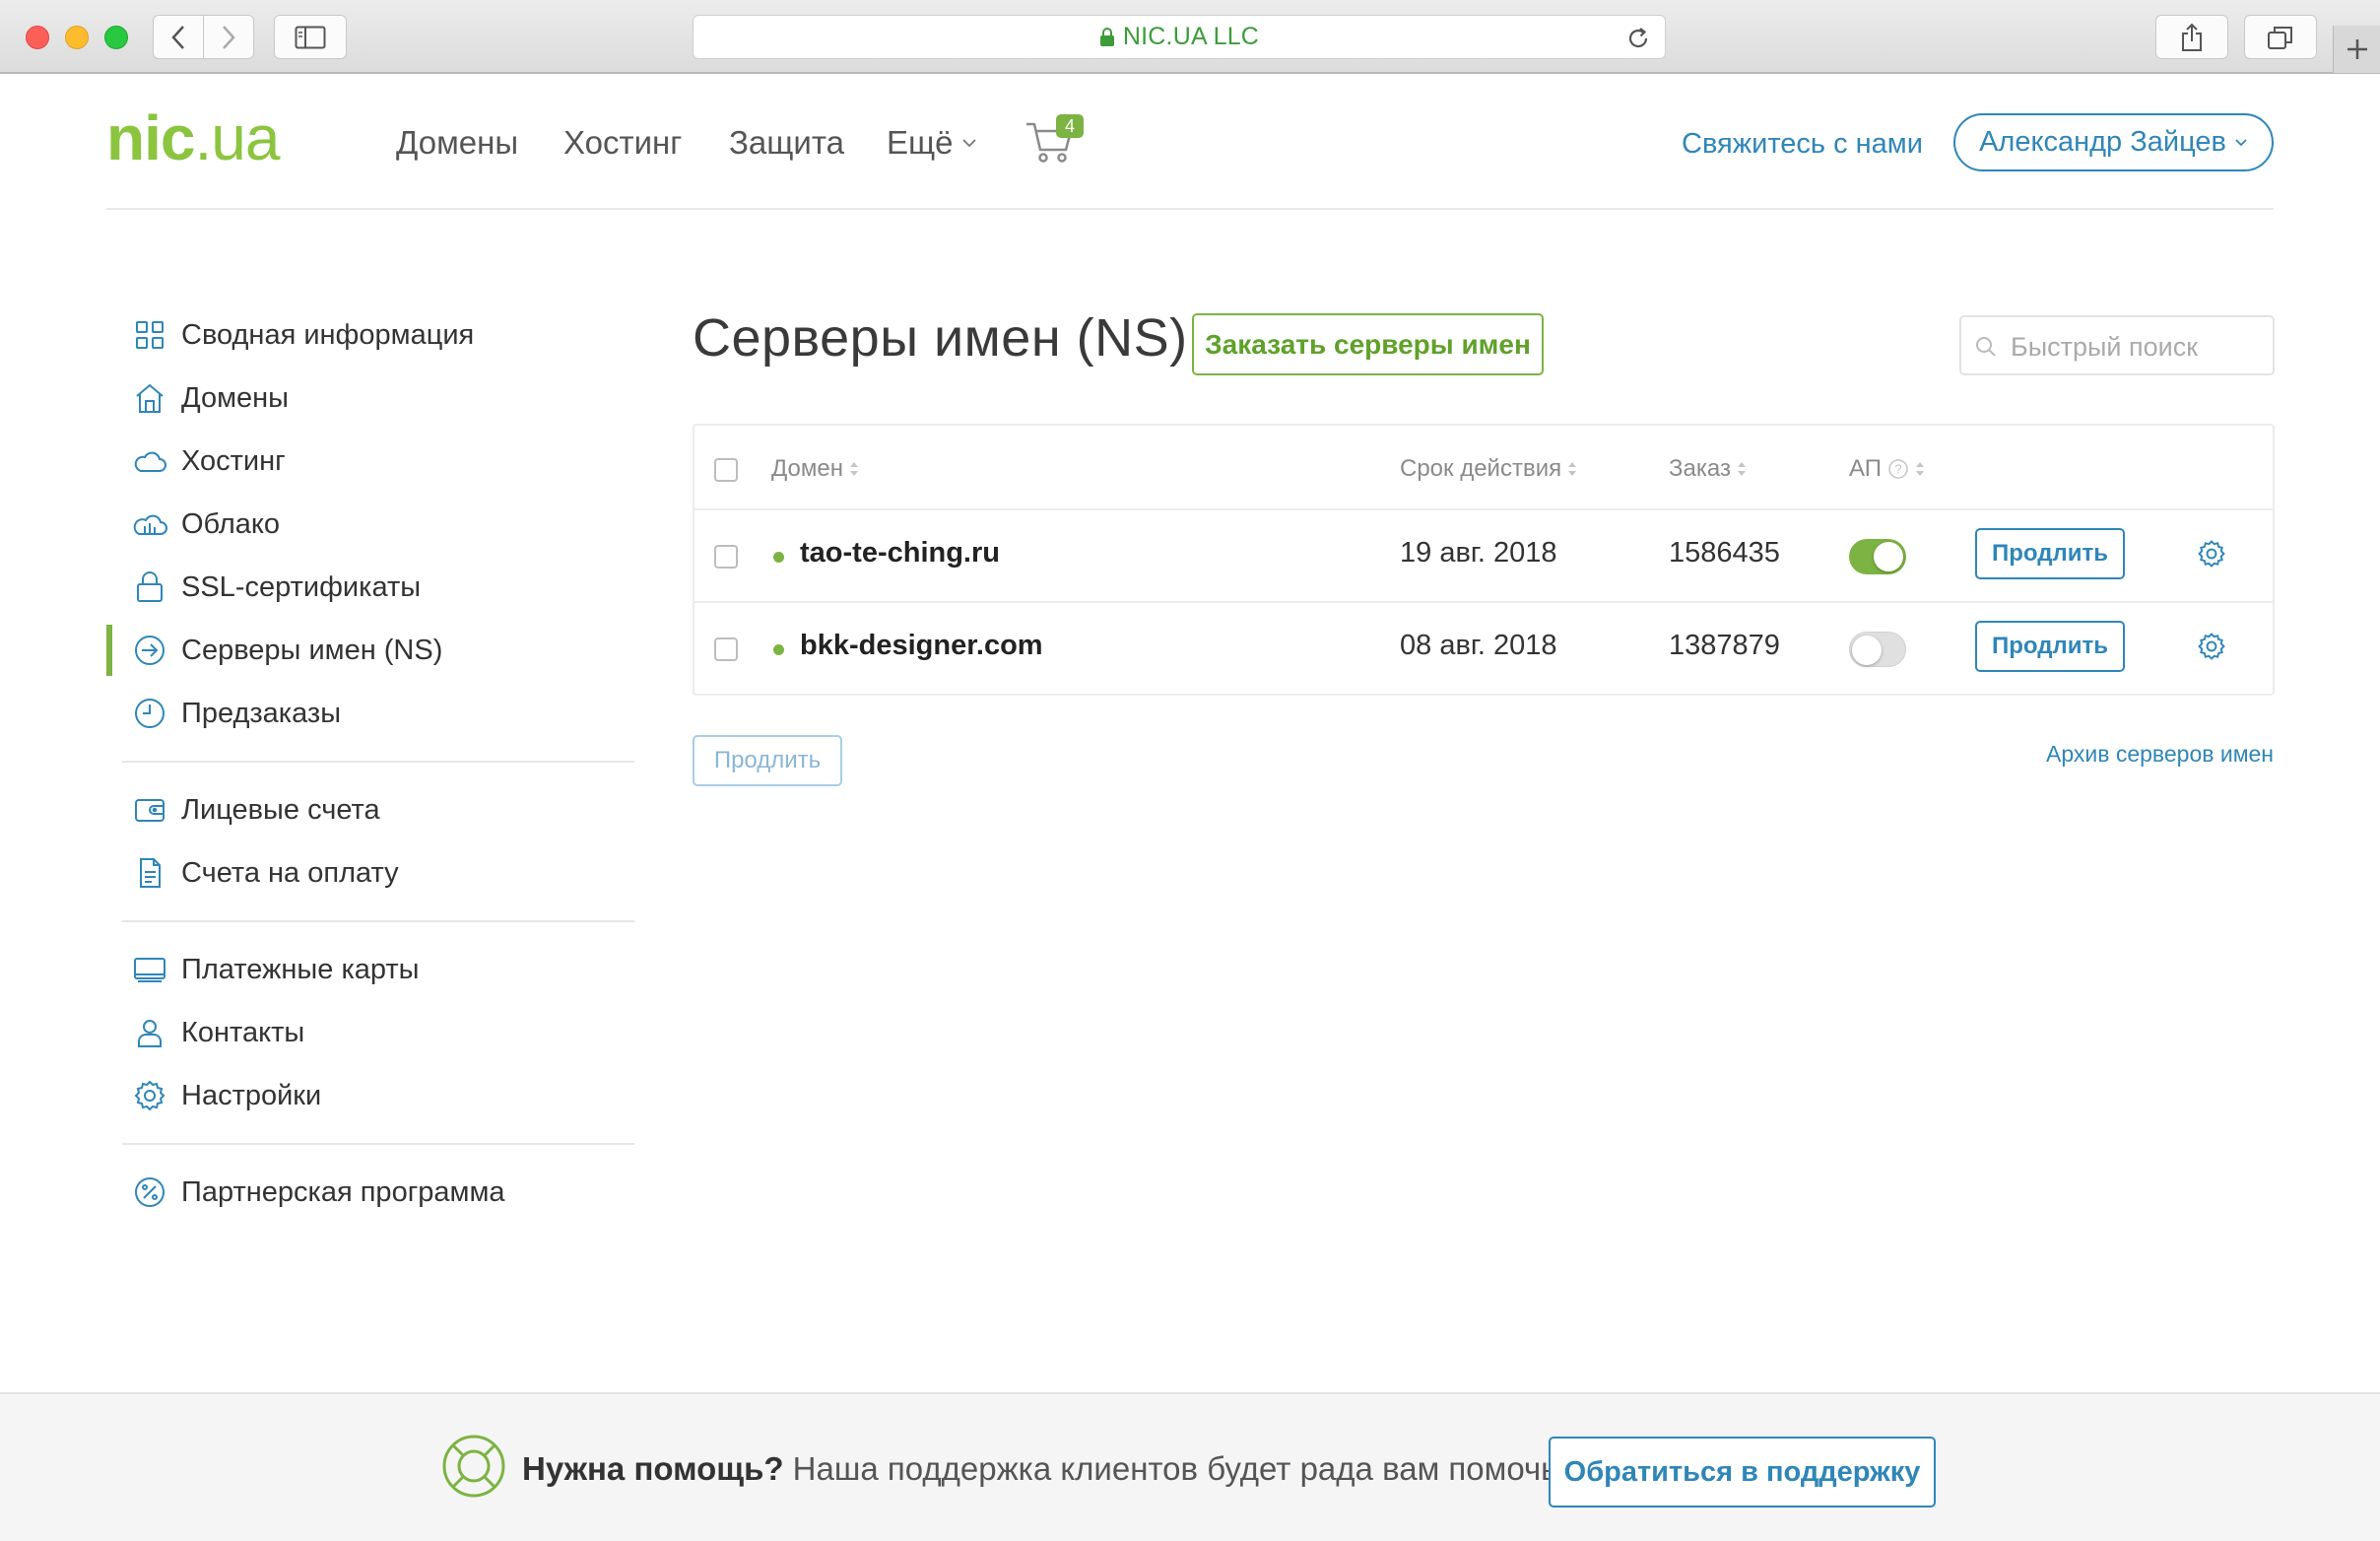  Describe the element at coordinates (1179, 37) in the screenshot. I see `address-bar: NIC.UA LLC` at that location.